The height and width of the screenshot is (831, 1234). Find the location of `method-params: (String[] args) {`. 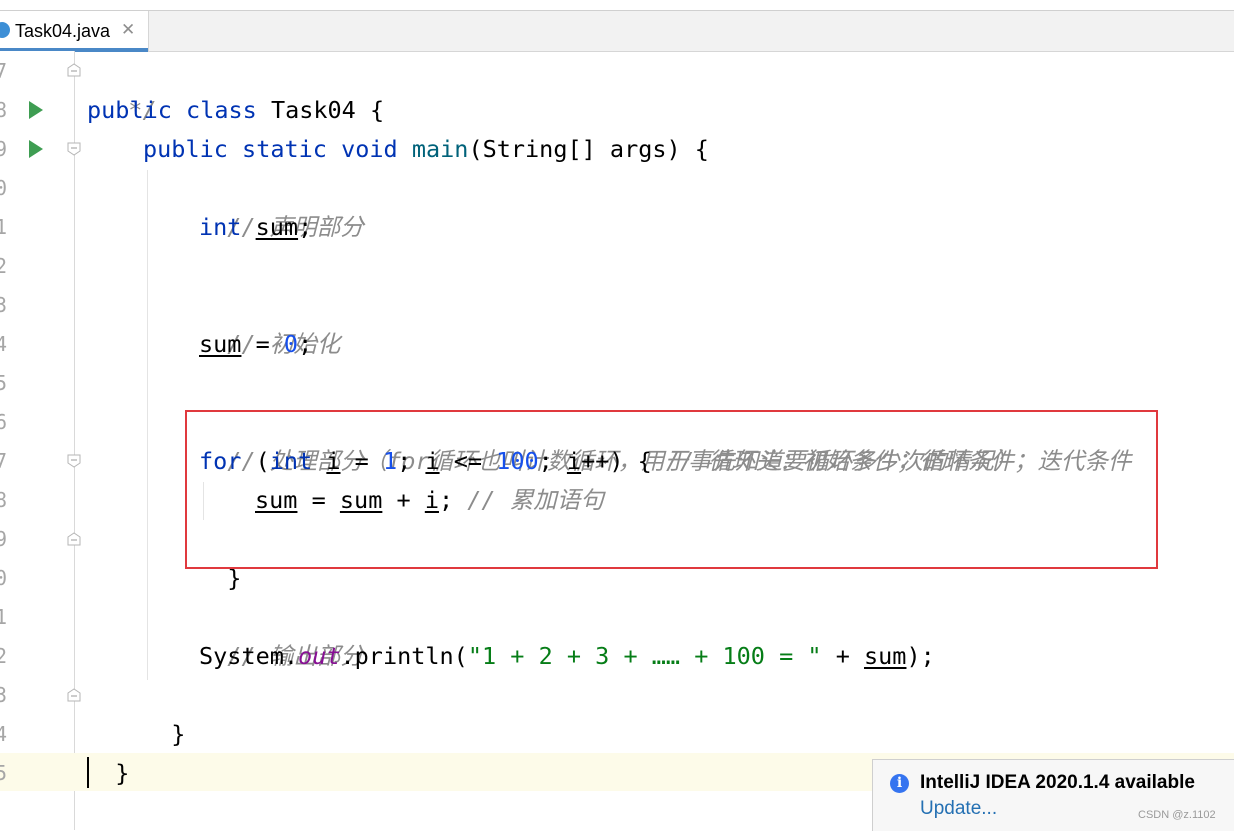

method-params: (String[] args) { is located at coordinates (588, 149).